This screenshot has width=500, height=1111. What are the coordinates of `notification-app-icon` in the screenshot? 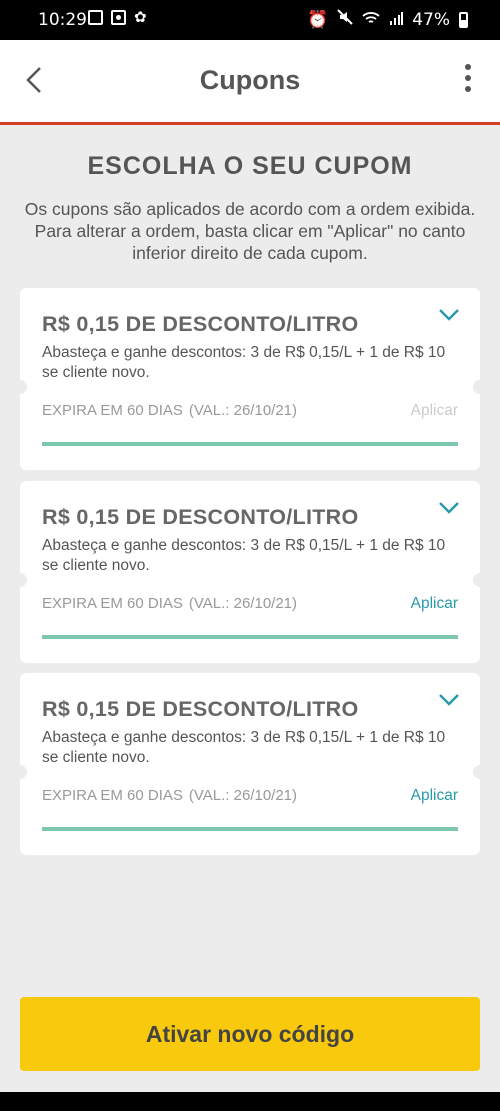 It's located at (95, 17).